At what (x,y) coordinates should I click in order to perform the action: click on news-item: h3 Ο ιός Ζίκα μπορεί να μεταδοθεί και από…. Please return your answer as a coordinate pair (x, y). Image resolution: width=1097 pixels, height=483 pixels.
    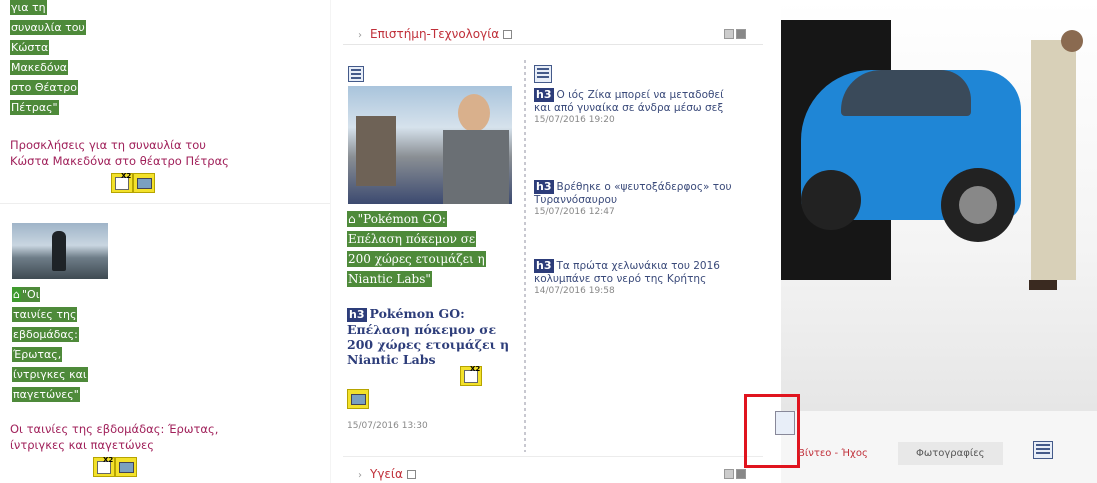
    Looking at the image, I should click on (634, 106).